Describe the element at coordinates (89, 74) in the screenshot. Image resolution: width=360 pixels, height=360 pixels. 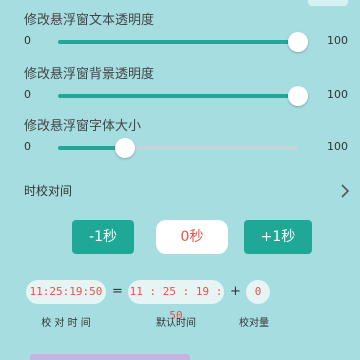
I see `bg-opacity-label: 修改悬浮窗背景透明度` at that location.